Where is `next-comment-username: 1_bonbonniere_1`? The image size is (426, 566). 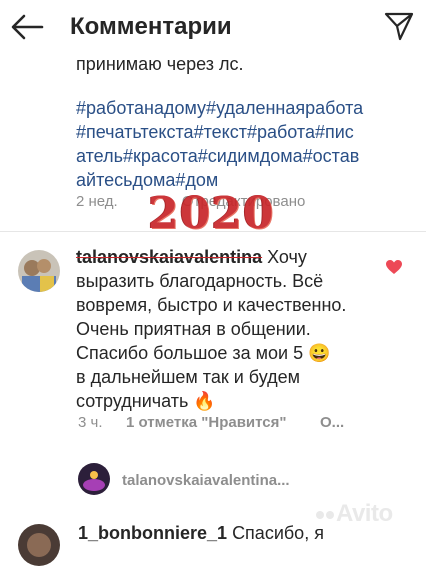 next-comment-username: 1_bonbonniere_1 is located at coordinates (152, 533).